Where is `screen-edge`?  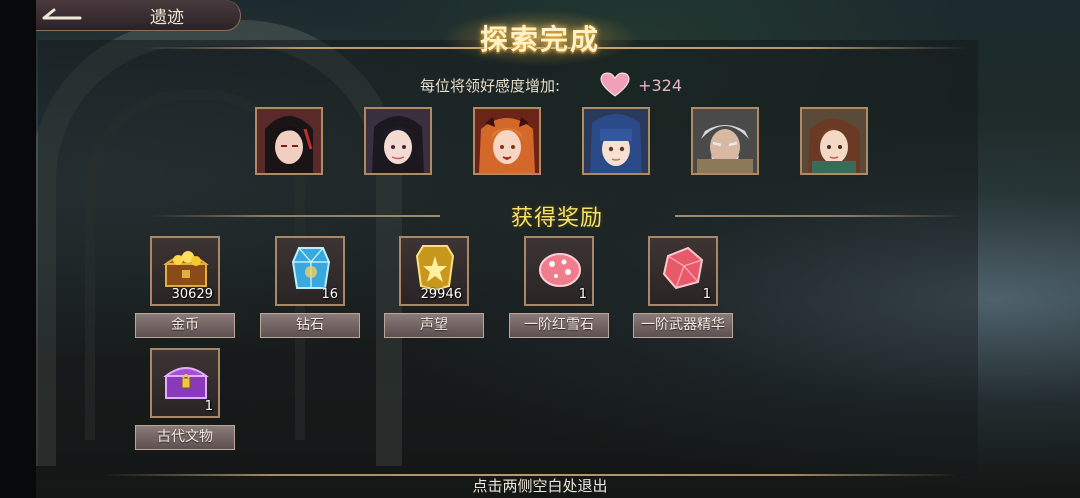
screen-edge is located at coordinates (18, 249).